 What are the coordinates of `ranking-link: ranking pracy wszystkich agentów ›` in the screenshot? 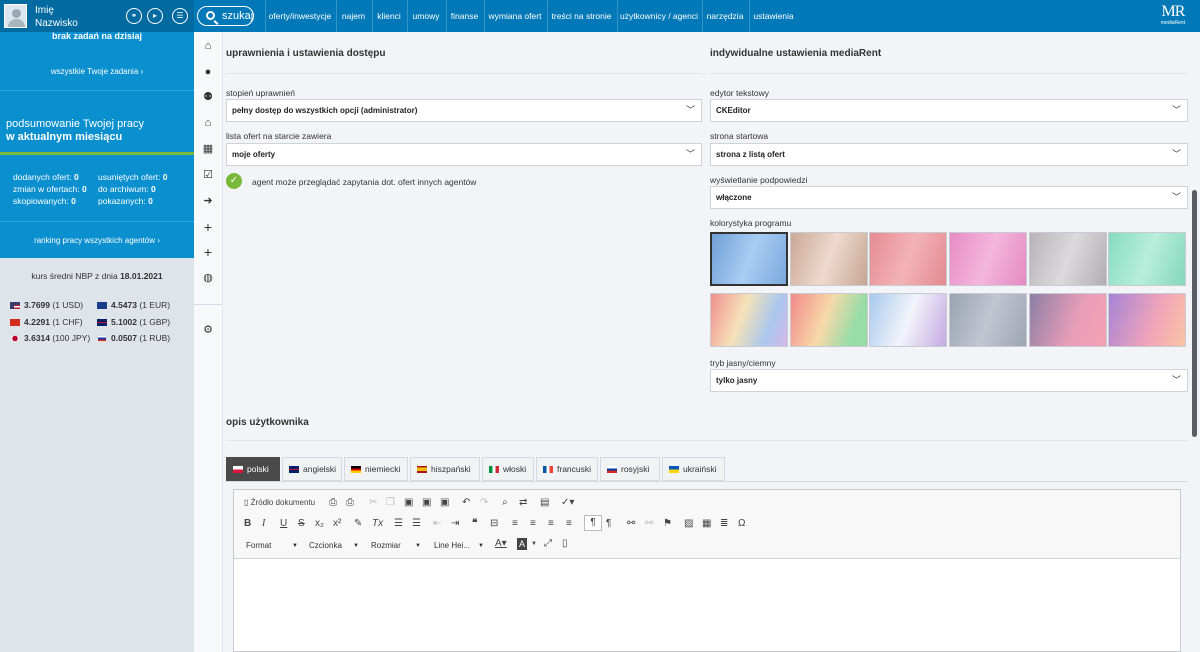 It's located at (97, 241).